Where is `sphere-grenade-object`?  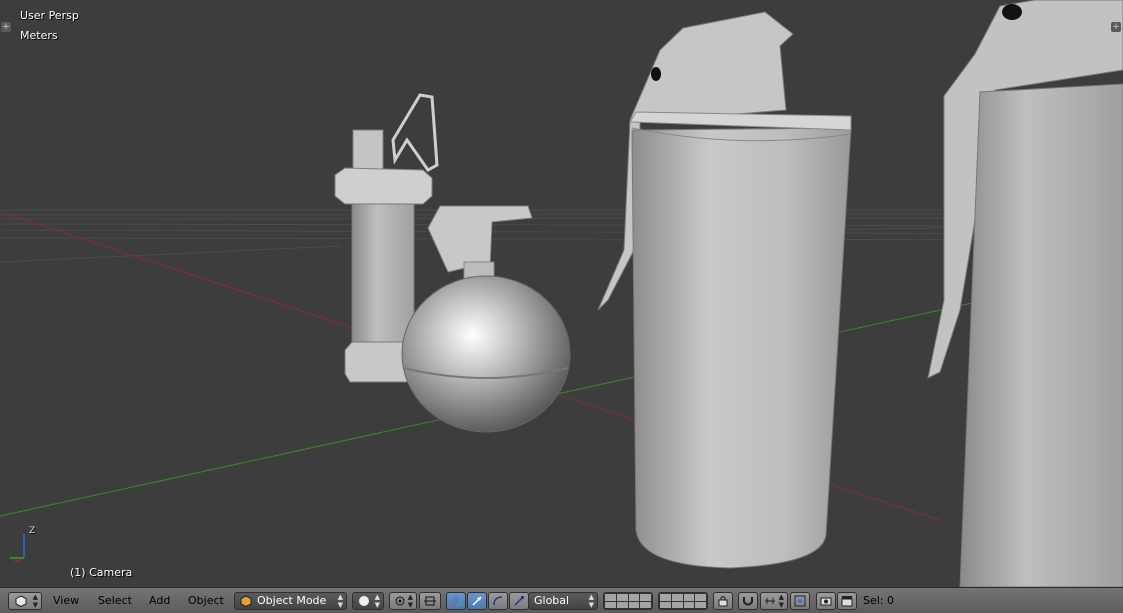 sphere-grenade-object is located at coordinates (486, 319).